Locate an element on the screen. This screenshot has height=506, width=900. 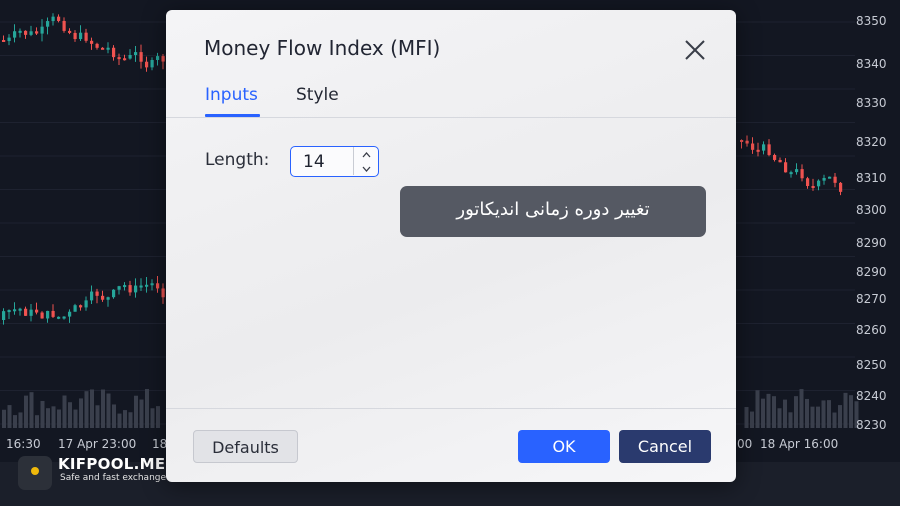
step-down-button is located at coordinates (366, 168).